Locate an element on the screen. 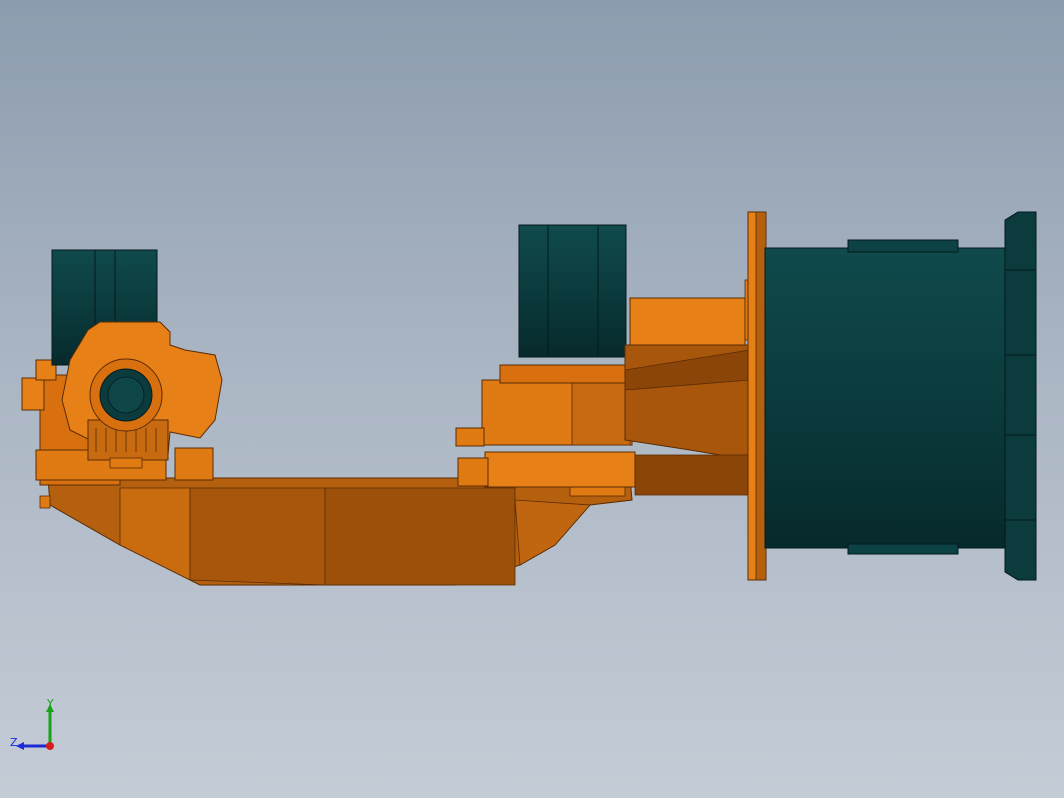 The image size is (1064, 798). base-flange is located at coordinates (757, 396).